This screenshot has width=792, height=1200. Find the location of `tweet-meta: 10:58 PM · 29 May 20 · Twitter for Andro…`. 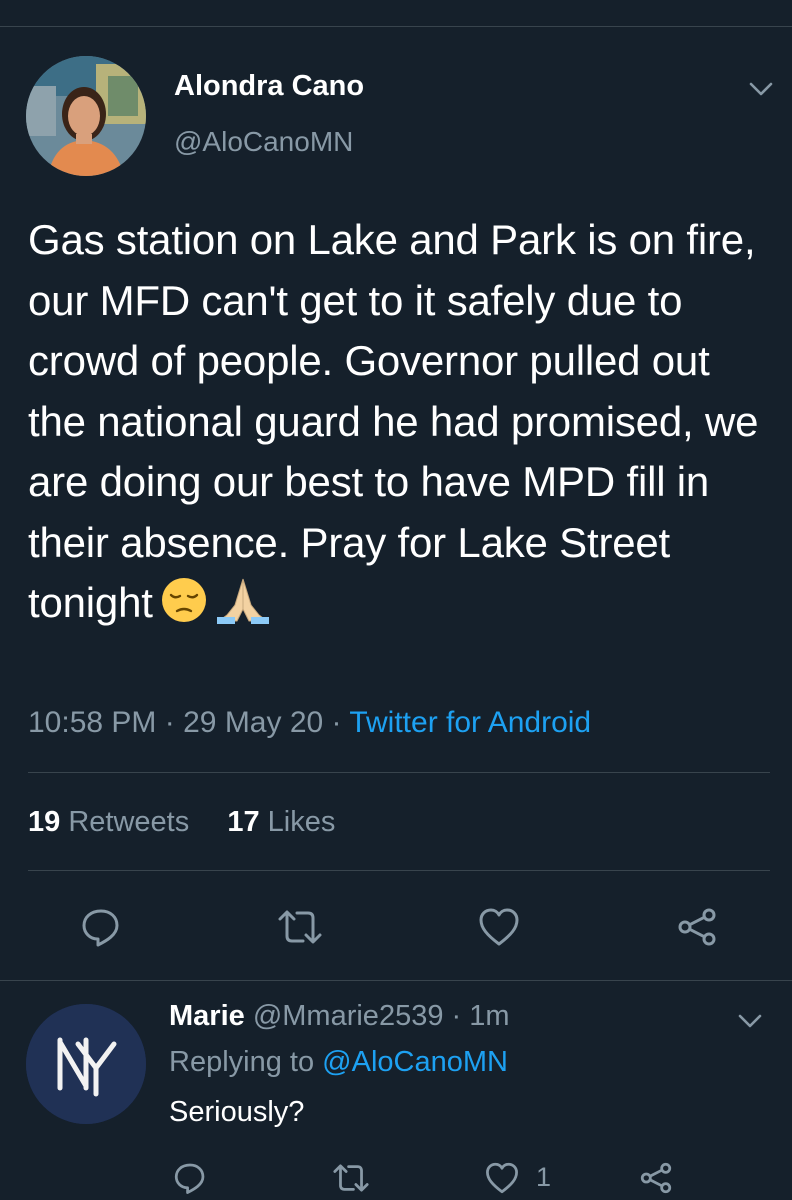

tweet-meta: 10:58 PM · 29 May 20 · Twitter for Andro… is located at coordinates (309, 723).